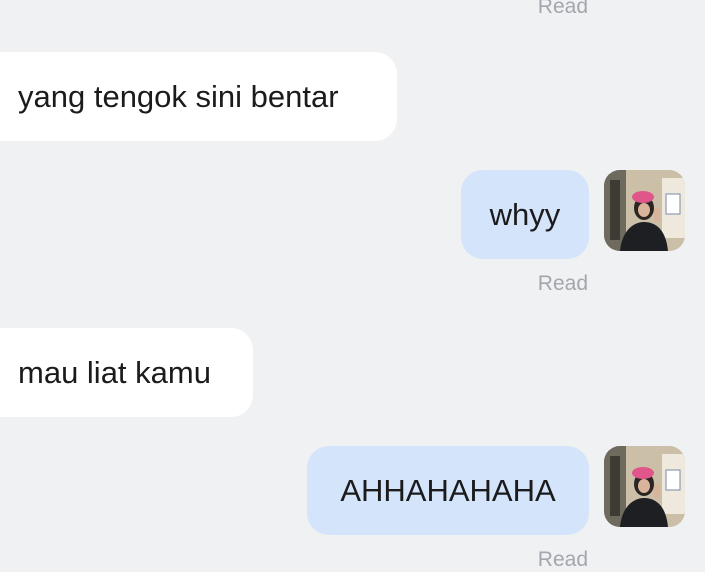 The image size is (705, 572). I want to click on outgoing-message-bubble: AHHAHAHAHA, so click(448, 490).